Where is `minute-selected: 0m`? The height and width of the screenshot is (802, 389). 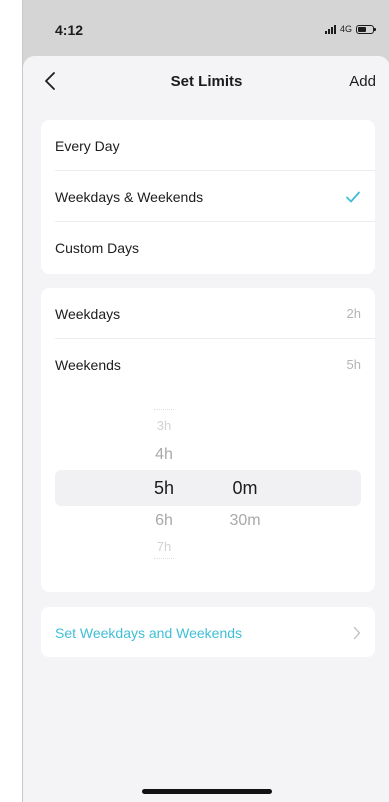
minute-selected: 0m is located at coordinates (245, 488).